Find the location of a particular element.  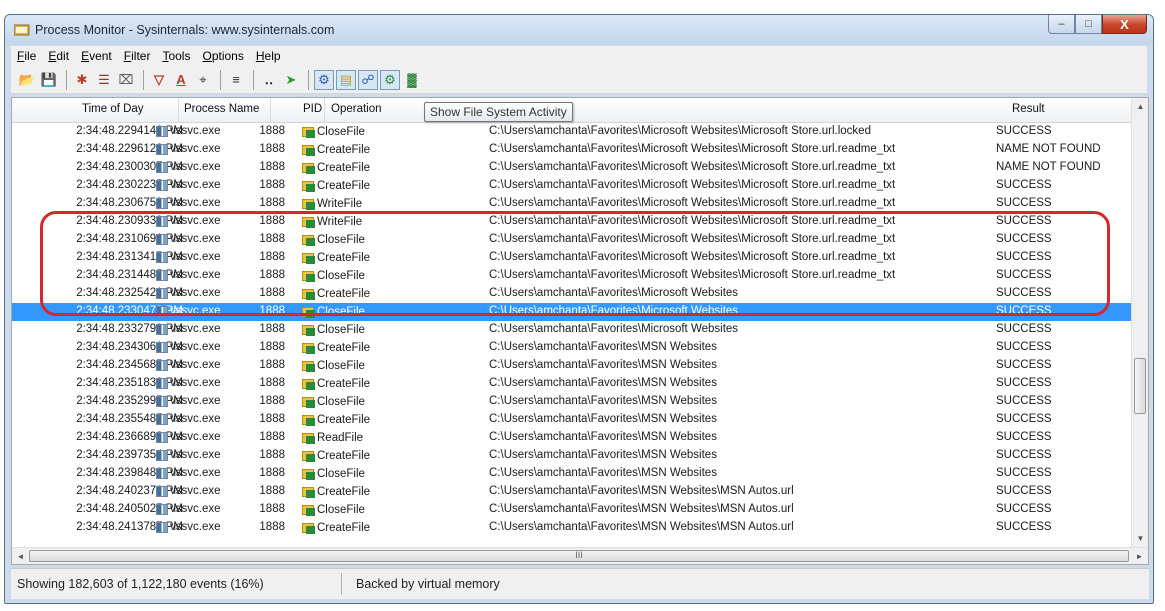

process-icon is located at coordinates (162, 365).